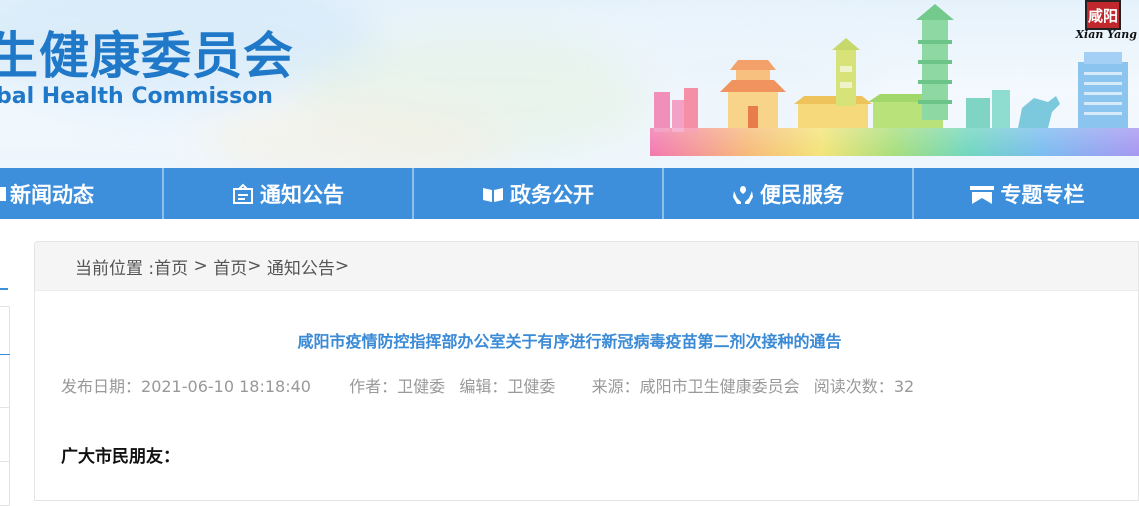 This screenshot has height=506, width=1139. What do you see at coordinates (719, 386) in the screenshot?
I see `source: 咸阳市卫生健康委员会` at bounding box center [719, 386].